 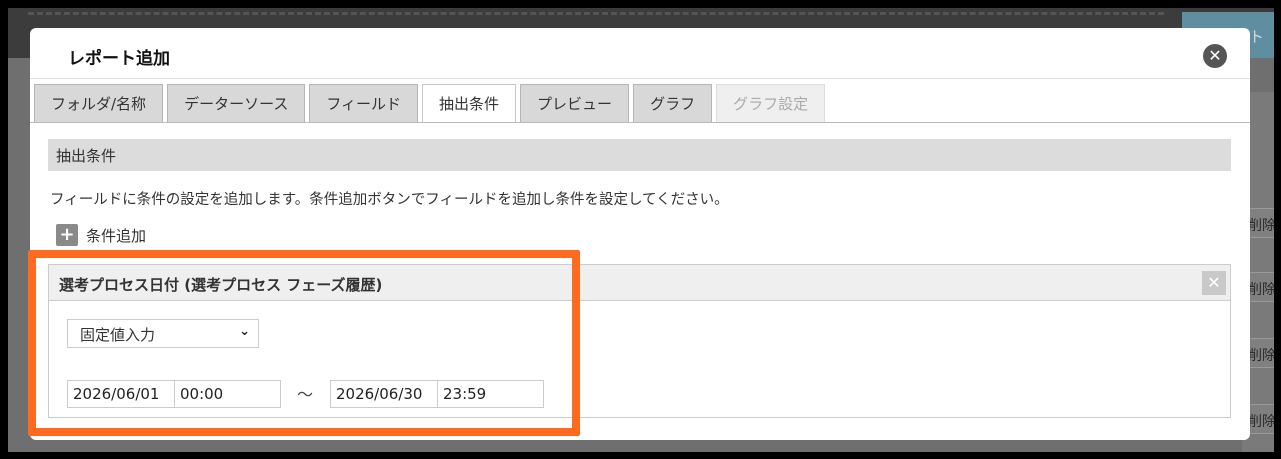 I want to click on tabs-divider, so click(x=640, y=122).